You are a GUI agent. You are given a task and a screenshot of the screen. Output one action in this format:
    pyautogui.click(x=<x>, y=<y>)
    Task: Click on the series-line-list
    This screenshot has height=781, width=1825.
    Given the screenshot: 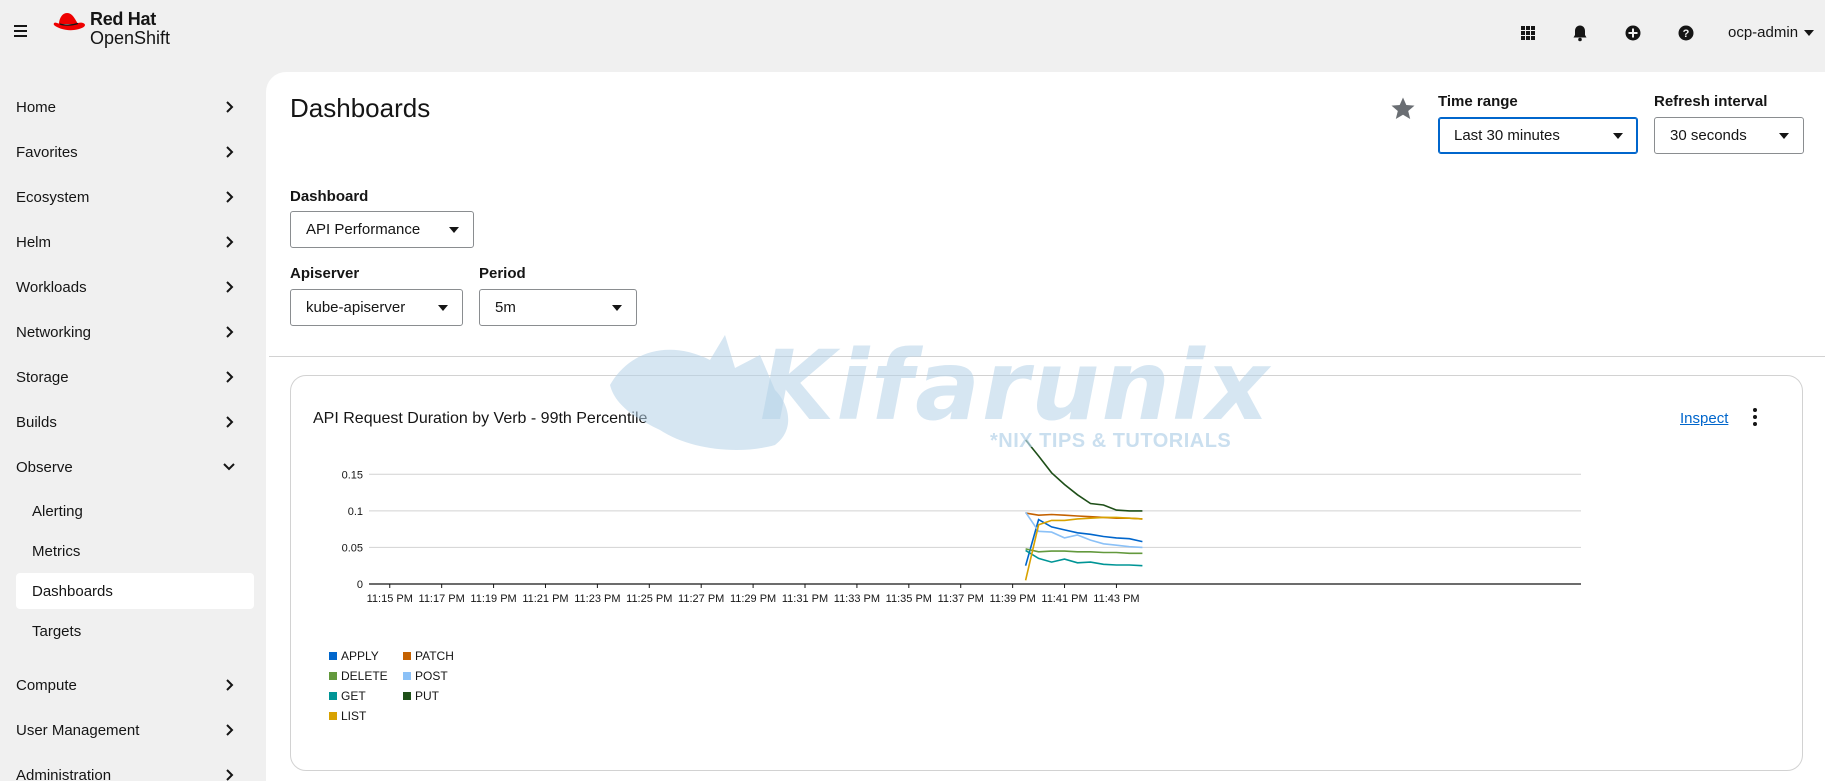 What is the action you would take?
    pyautogui.click(x=1083, y=548)
    